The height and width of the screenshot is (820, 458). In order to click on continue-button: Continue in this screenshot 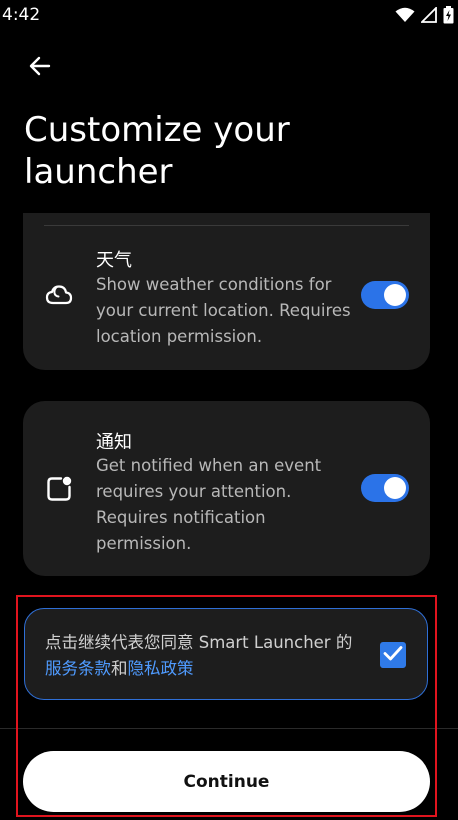, I will do `click(226, 781)`.